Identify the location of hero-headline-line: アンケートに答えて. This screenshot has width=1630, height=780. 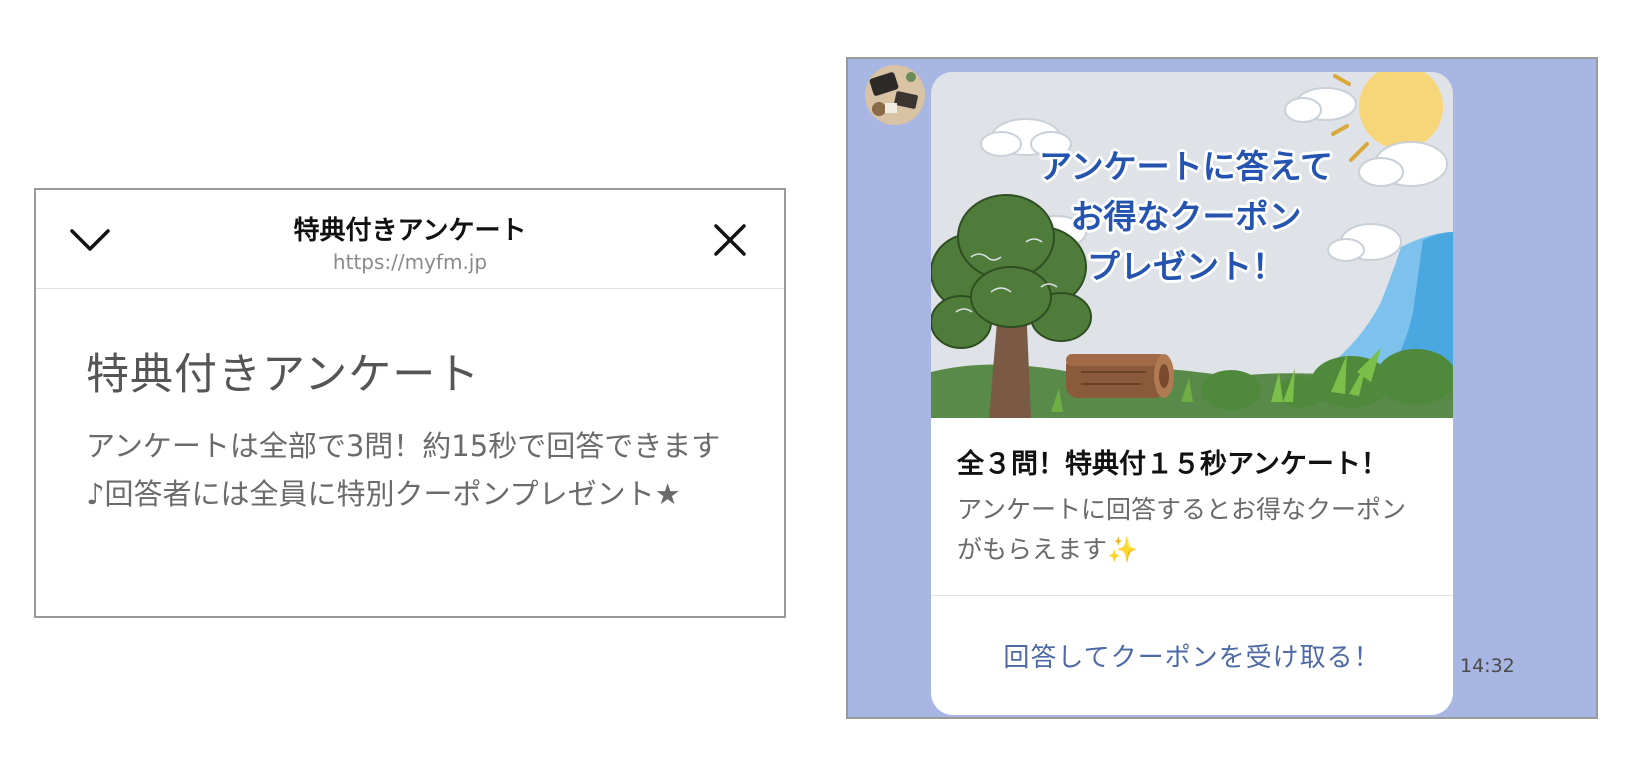
(1186, 166).